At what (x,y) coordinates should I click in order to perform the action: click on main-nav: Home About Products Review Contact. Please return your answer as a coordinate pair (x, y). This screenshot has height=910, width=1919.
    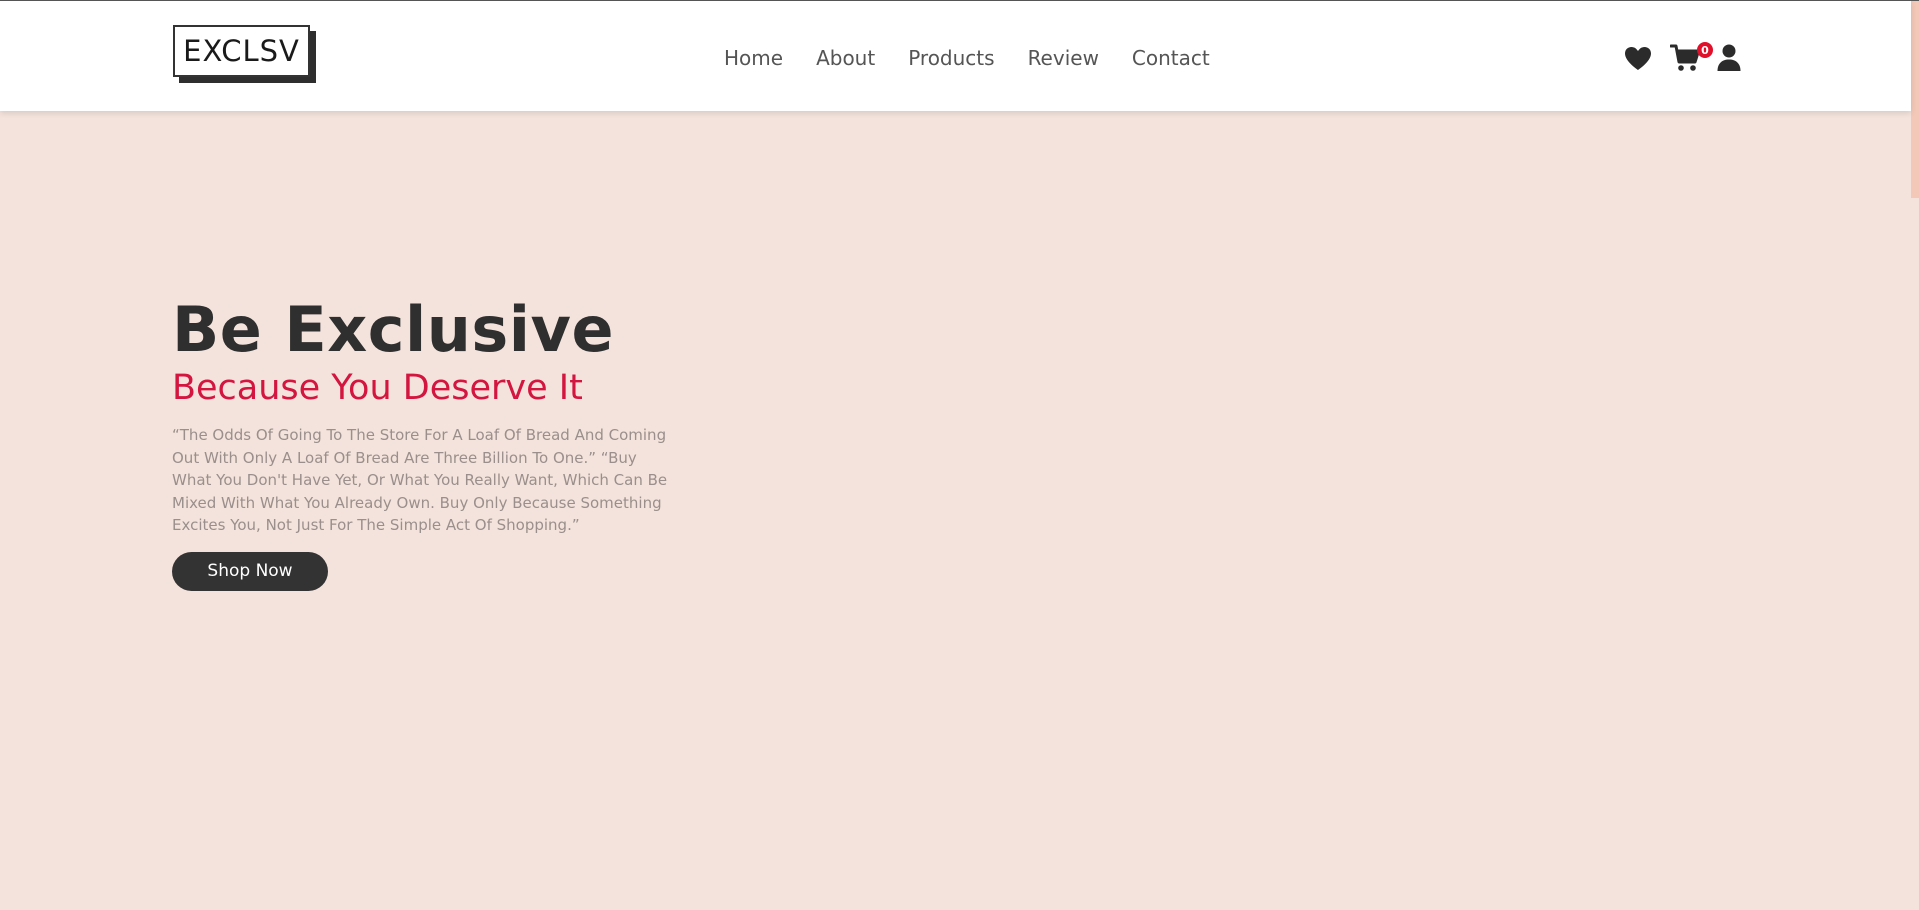
    Looking at the image, I should click on (983, 58).